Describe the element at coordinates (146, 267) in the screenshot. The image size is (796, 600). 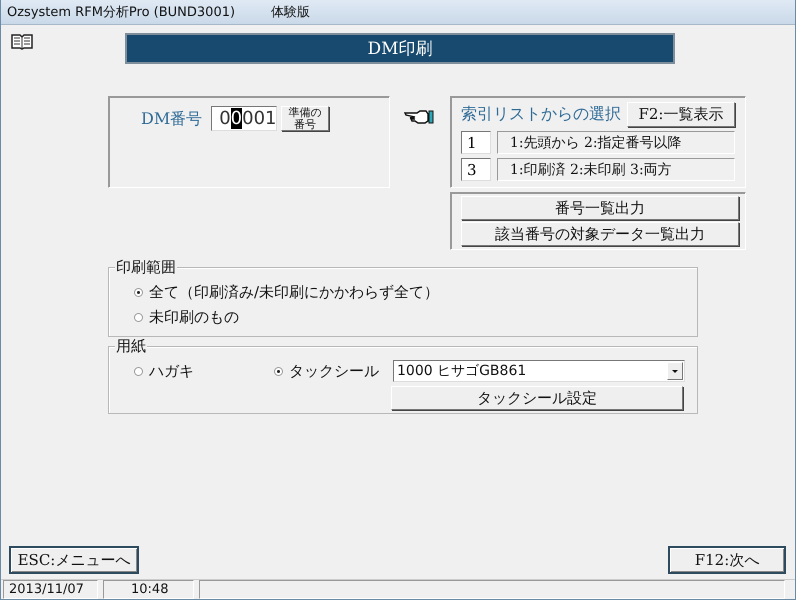
I see `group-title: 印刷範囲` at that location.